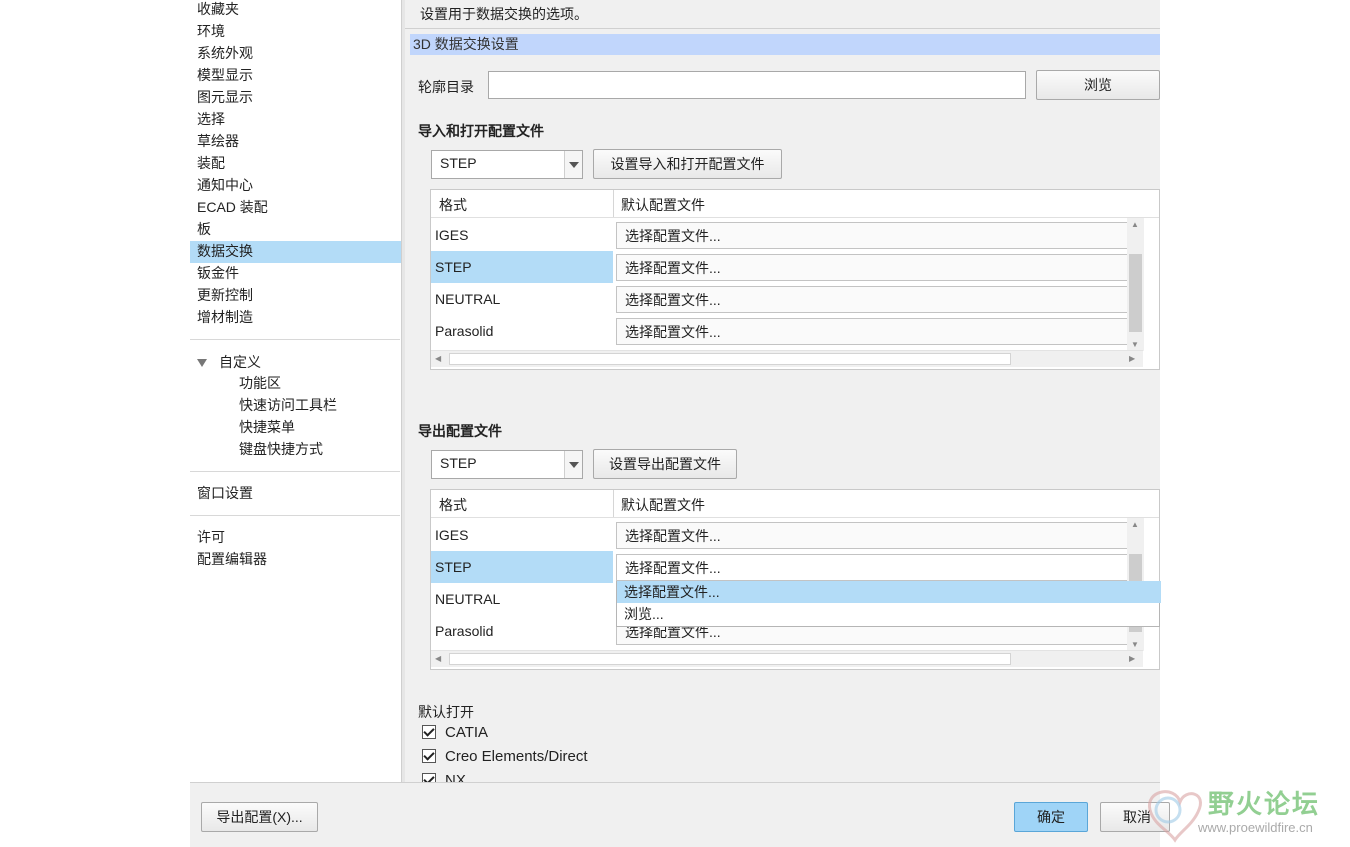 The height and width of the screenshot is (847, 1350). What do you see at coordinates (202, 363) in the screenshot?
I see `expand-triangle-icon` at bounding box center [202, 363].